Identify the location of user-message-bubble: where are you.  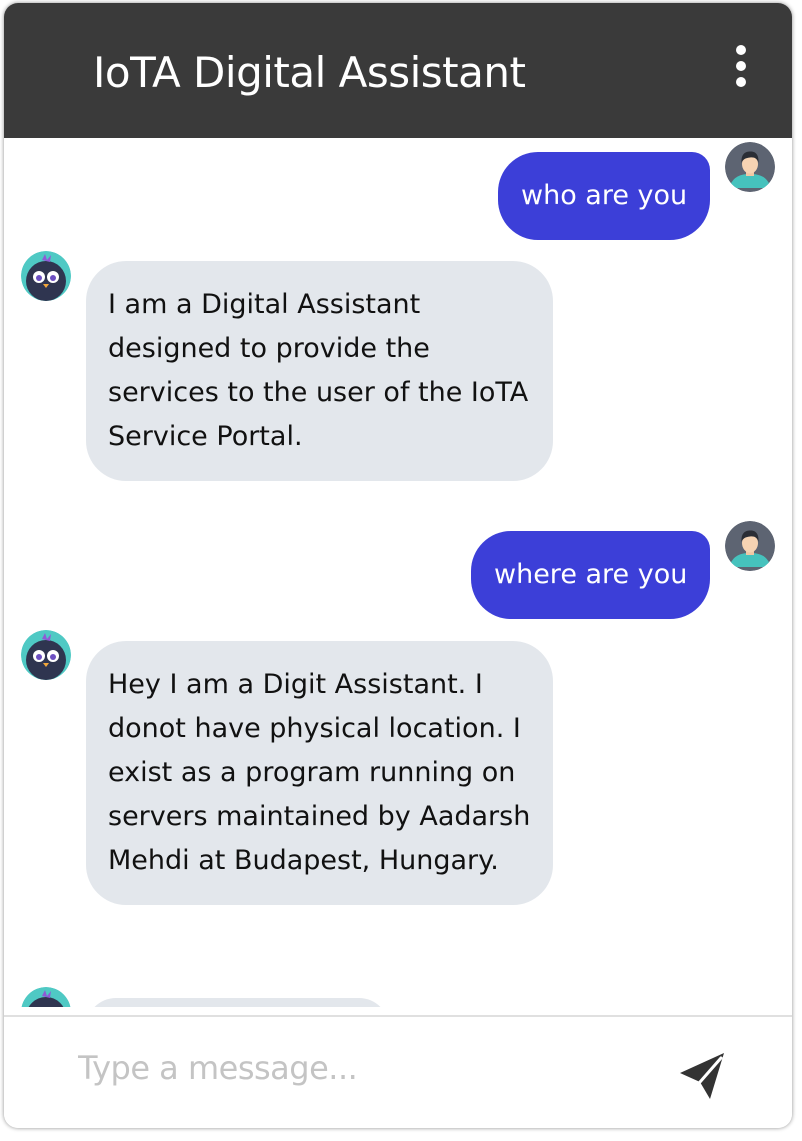
(591, 575).